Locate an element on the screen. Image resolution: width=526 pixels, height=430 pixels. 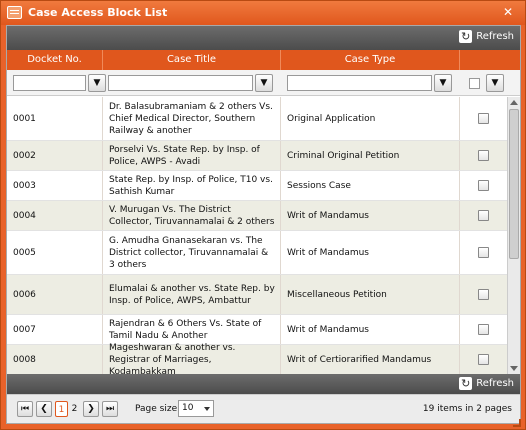
page-size-label: Page size: is located at coordinates (158, 409).